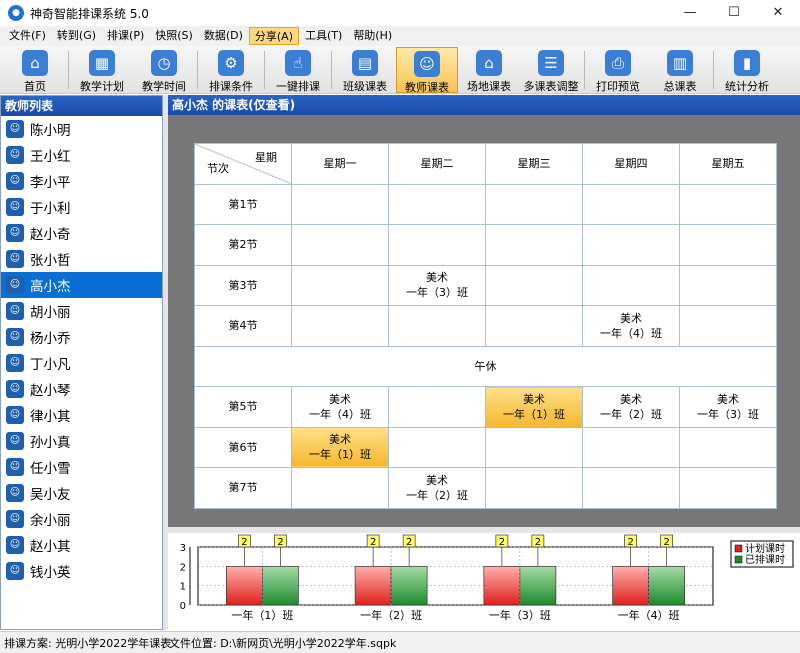 The height and width of the screenshot is (653, 800). I want to click on toolbar-button: ⌂ 首页, so click(35, 70).